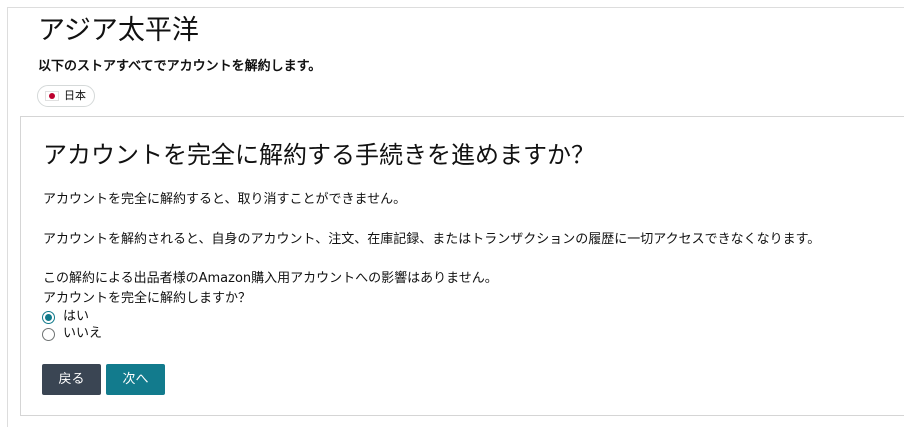 The height and width of the screenshot is (427, 904). I want to click on next-button: 次へ, so click(135, 379).